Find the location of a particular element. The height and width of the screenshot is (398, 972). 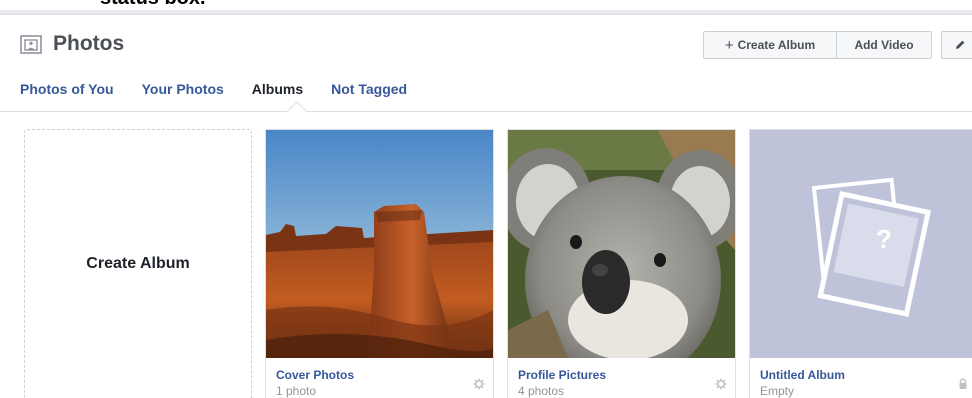

page-title: Photos is located at coordinates (89, 43).